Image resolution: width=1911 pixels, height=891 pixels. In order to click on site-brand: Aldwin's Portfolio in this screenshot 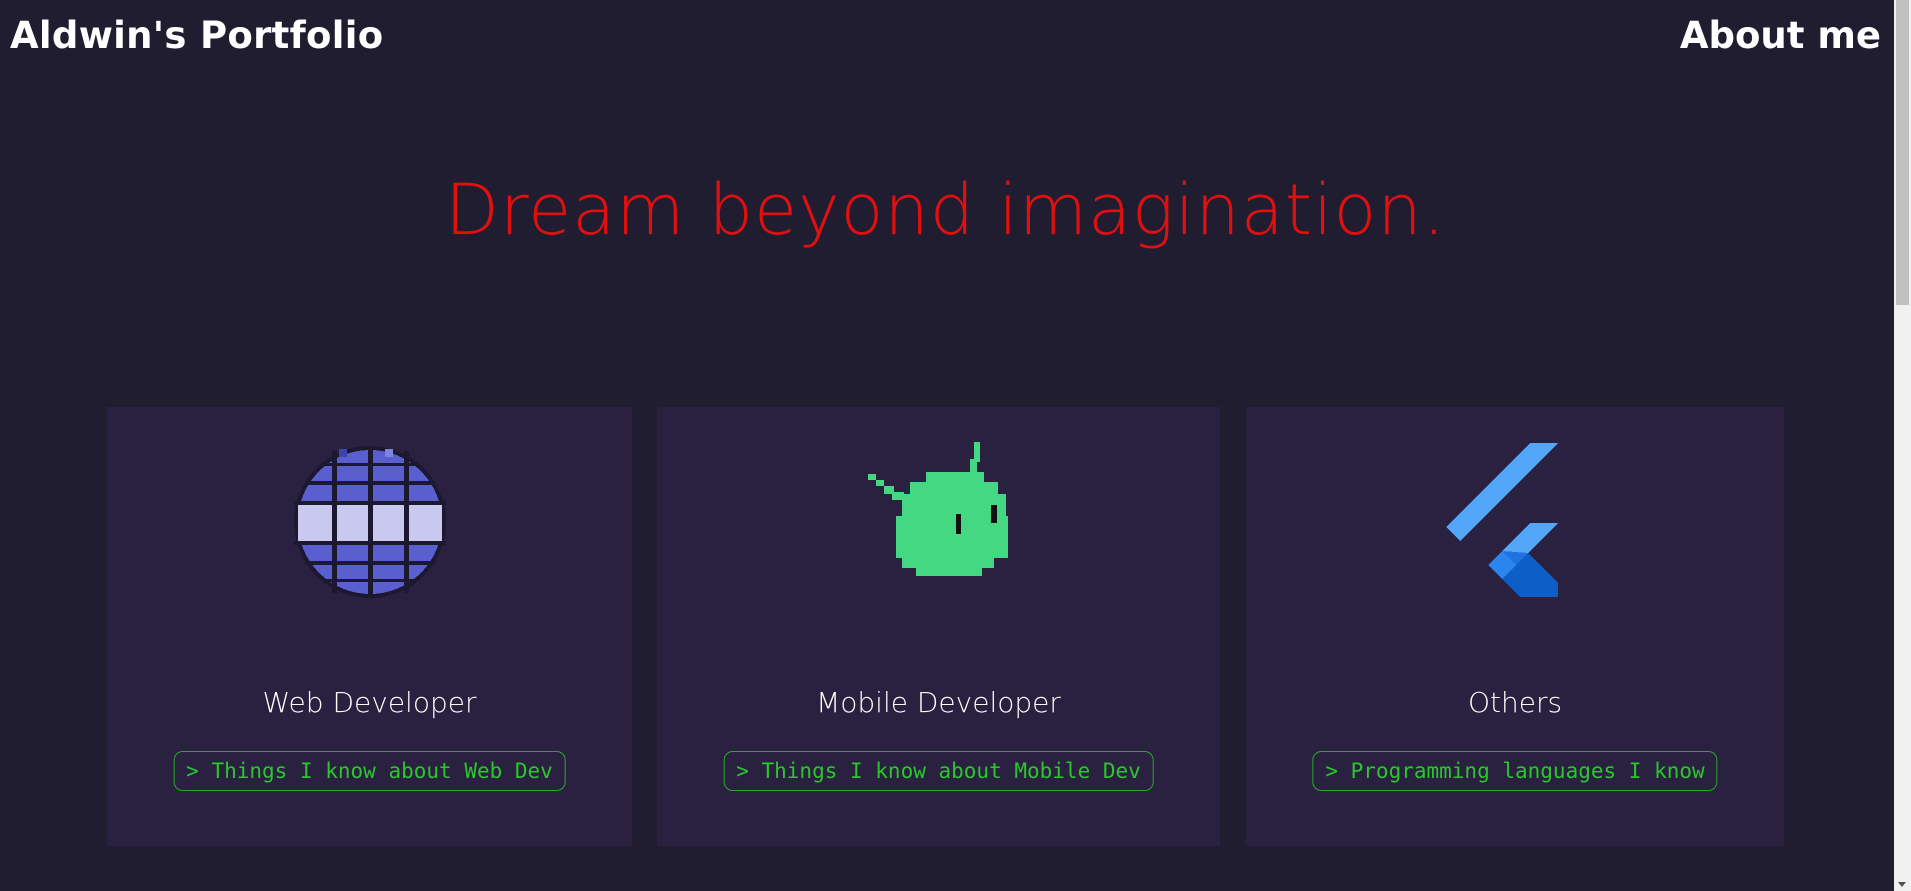, I will do `click(196, 36)`.